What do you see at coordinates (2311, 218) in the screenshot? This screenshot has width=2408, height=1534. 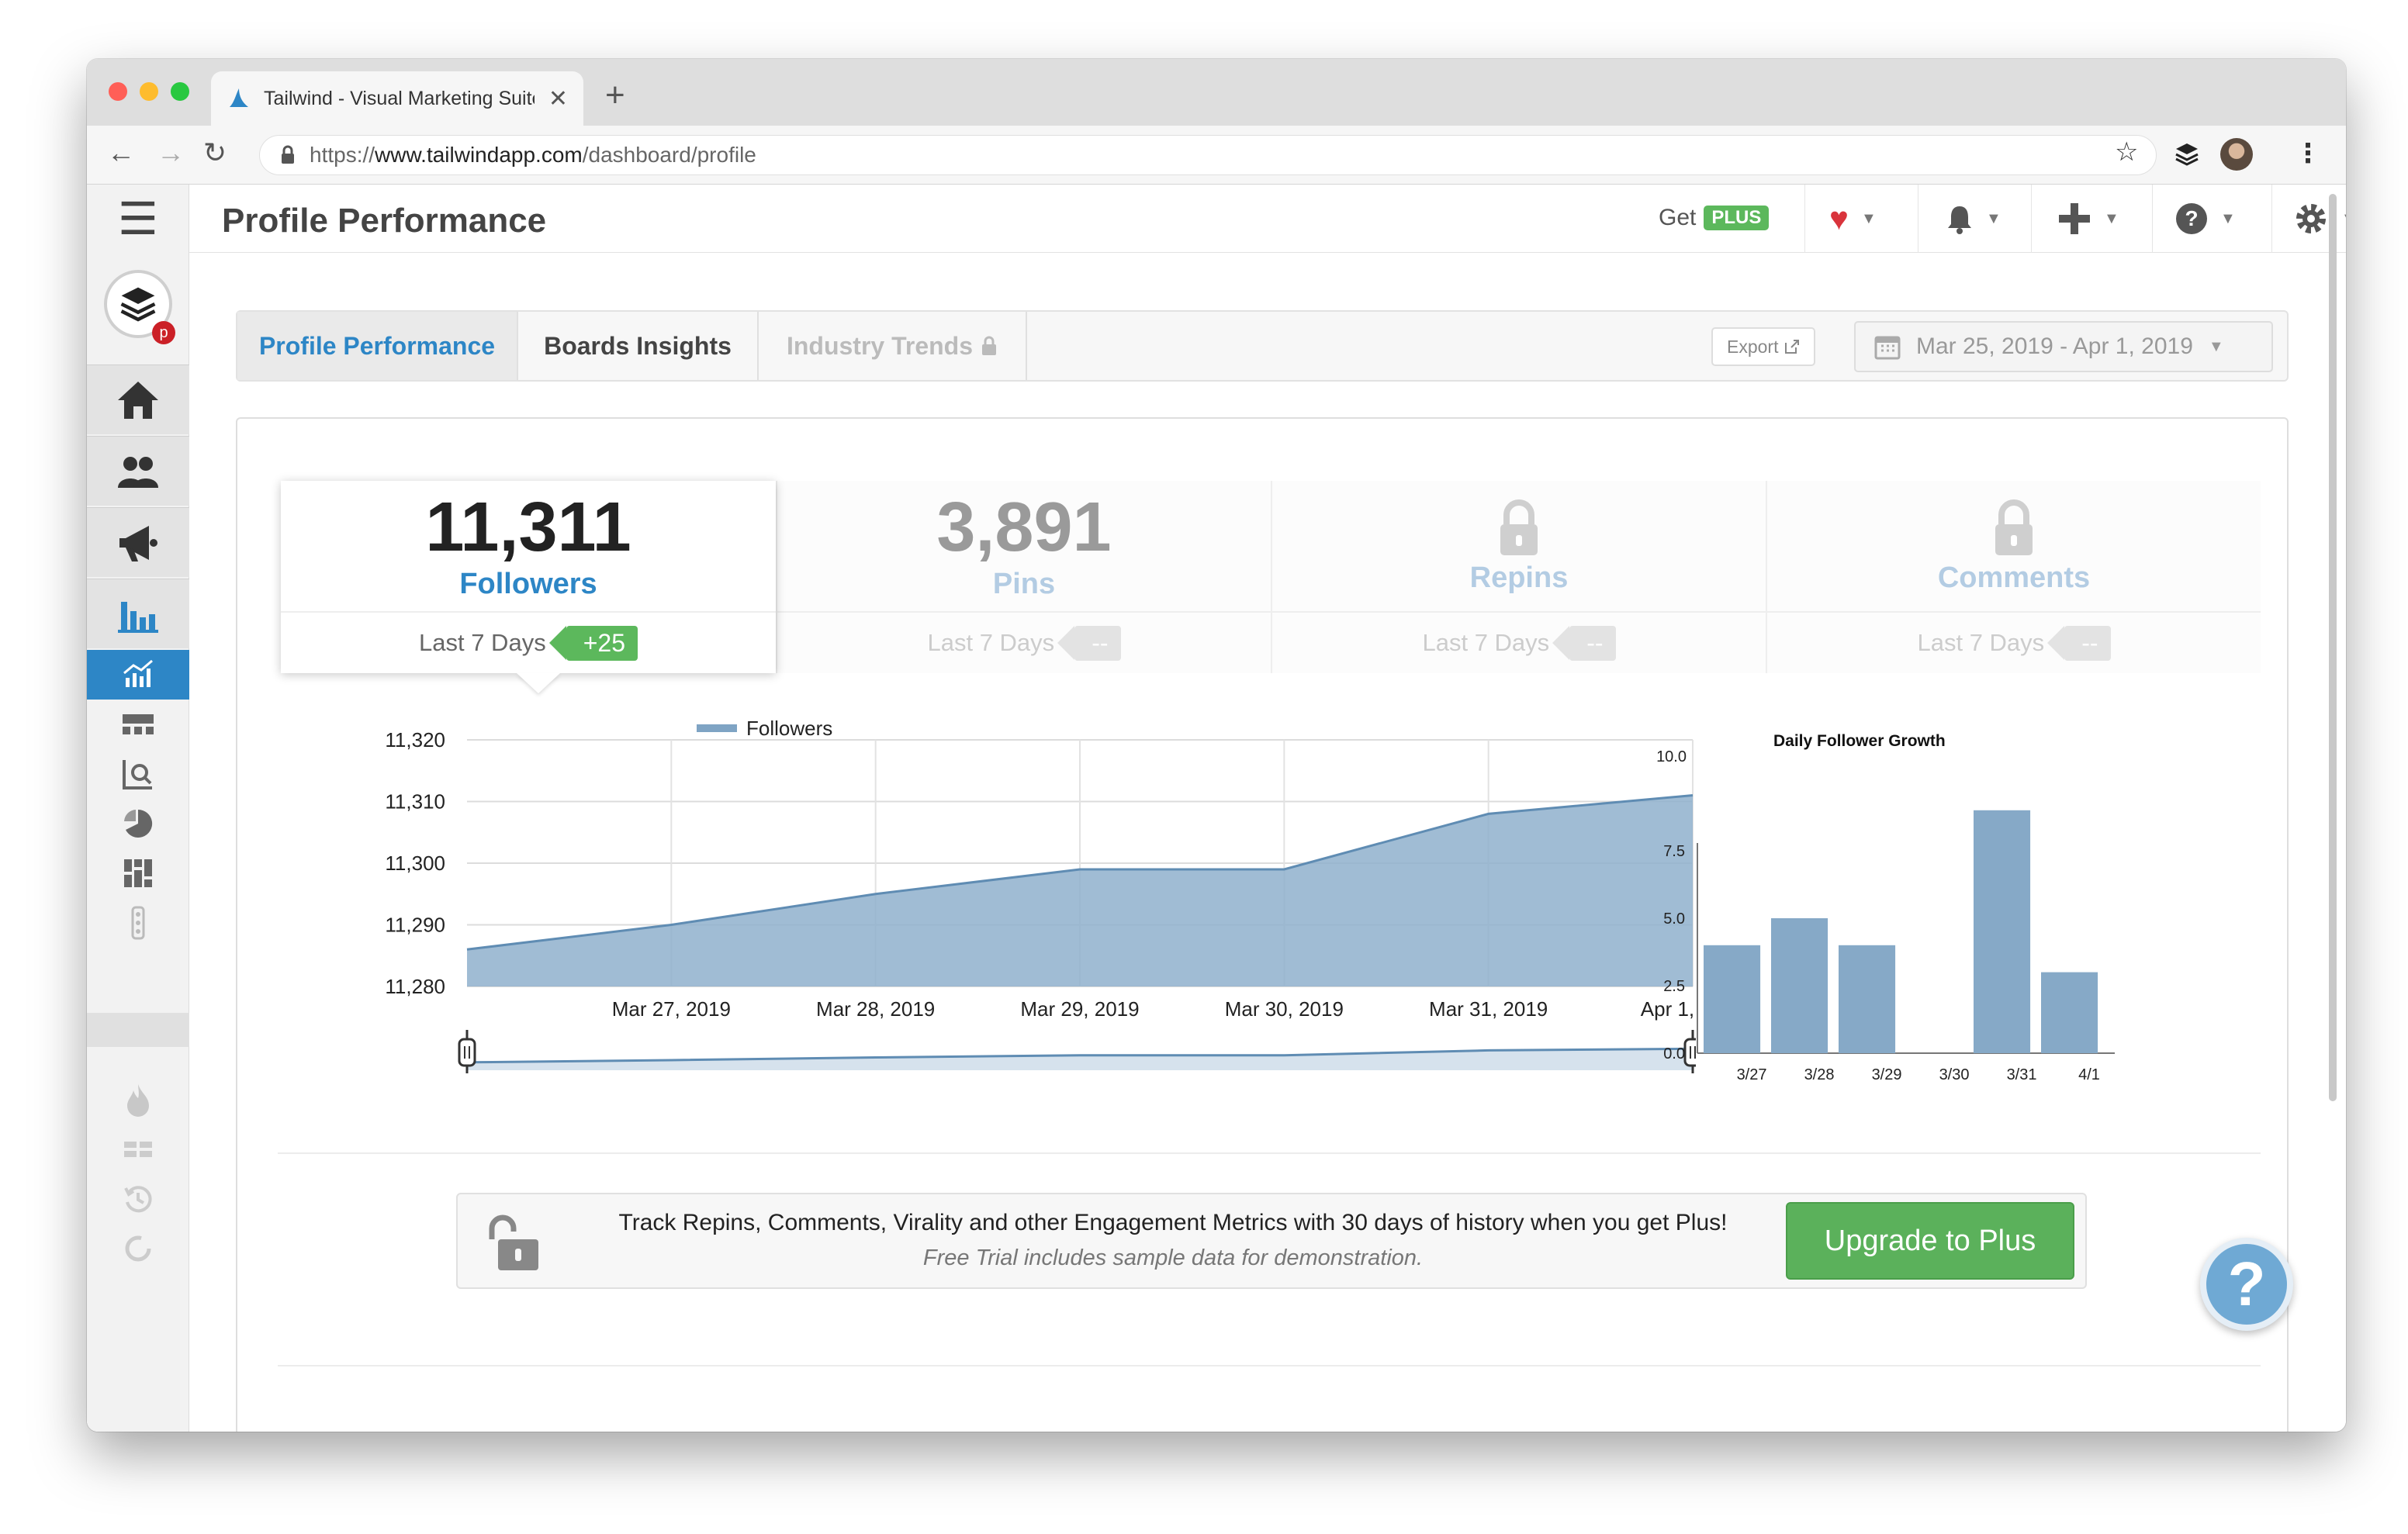 I see `gear-icon` at bounding box center [2311, 218].